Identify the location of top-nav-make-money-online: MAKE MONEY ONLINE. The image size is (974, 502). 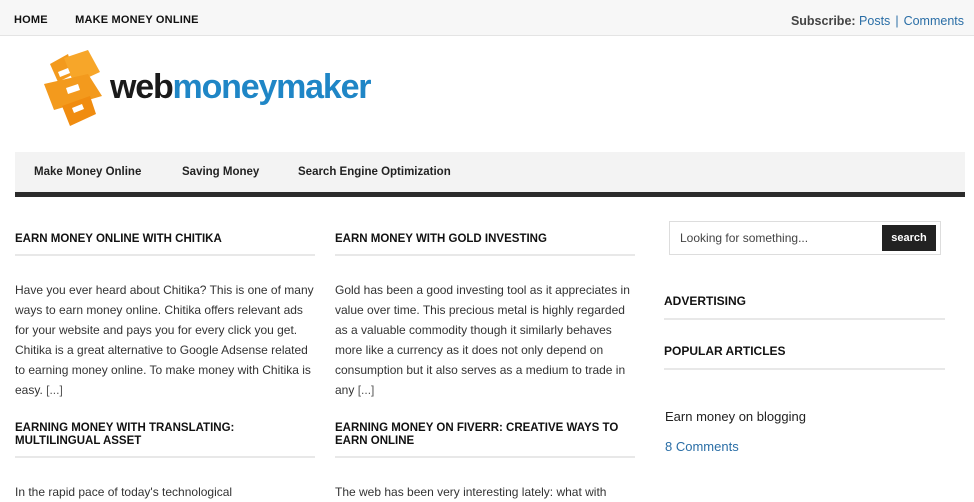
(137, 20).